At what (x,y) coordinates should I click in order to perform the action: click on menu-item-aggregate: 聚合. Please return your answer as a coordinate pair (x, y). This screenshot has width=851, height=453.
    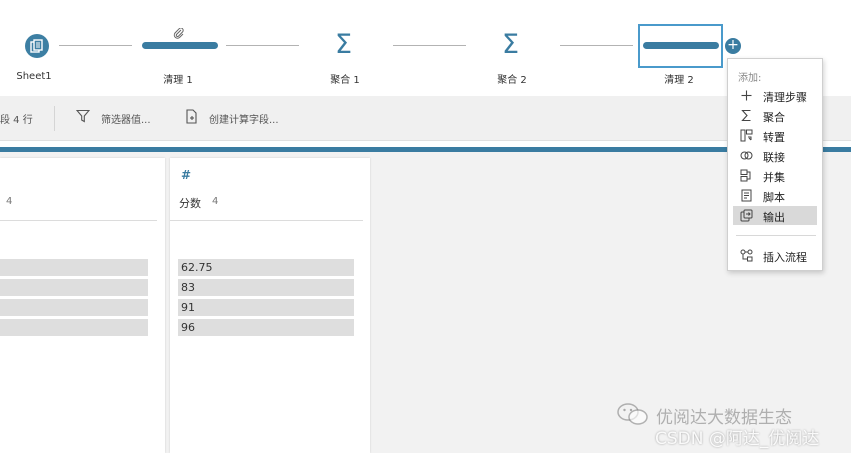
    Looking at the image, I should click on (775, 115).